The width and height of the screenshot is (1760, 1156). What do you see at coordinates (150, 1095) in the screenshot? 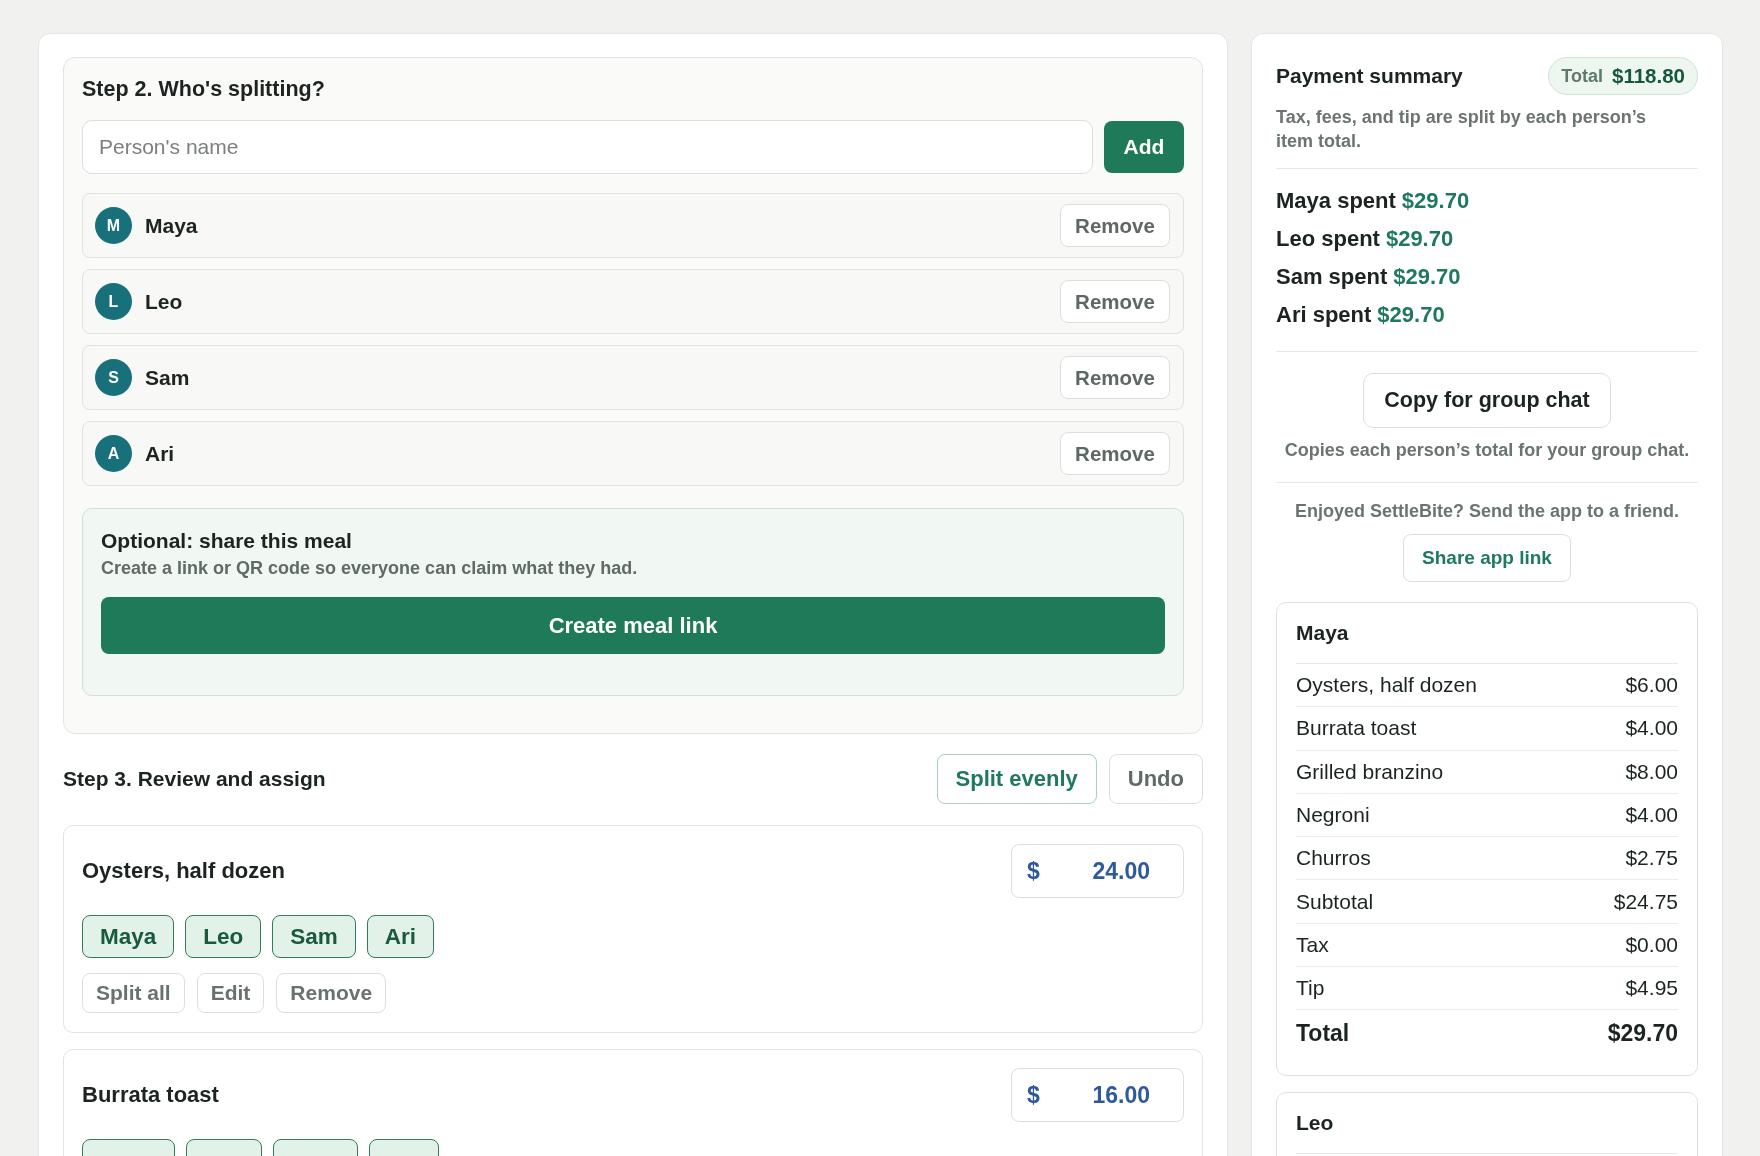
I see `item-name: Burrata toast` at bounding box center [150, 1095].